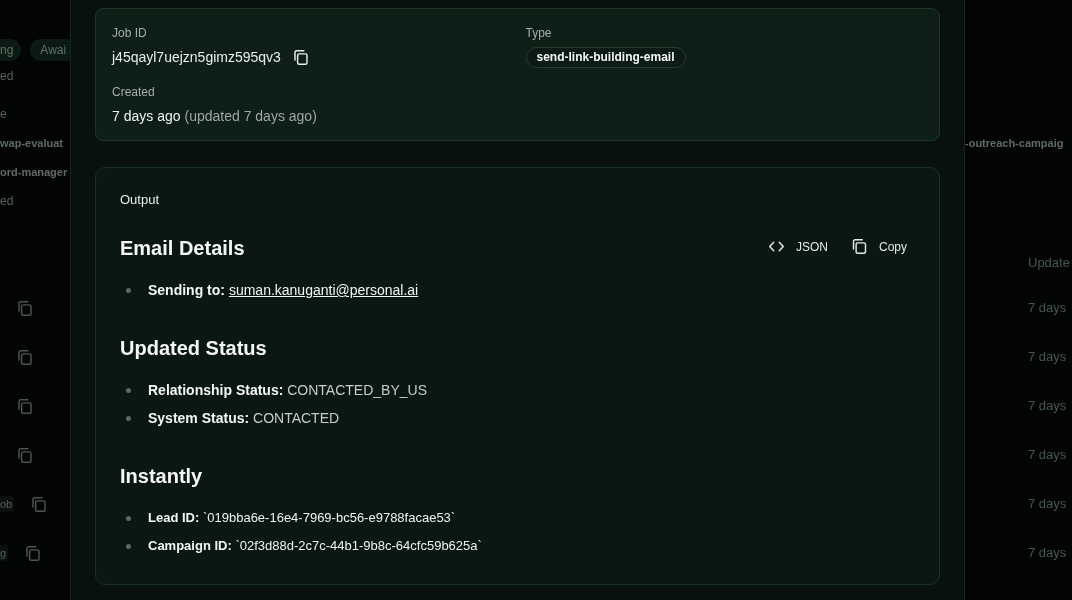 The height and width of the screenshot is (600, 1072). I want to click on section-heading: Email Details, so click(182, 248).